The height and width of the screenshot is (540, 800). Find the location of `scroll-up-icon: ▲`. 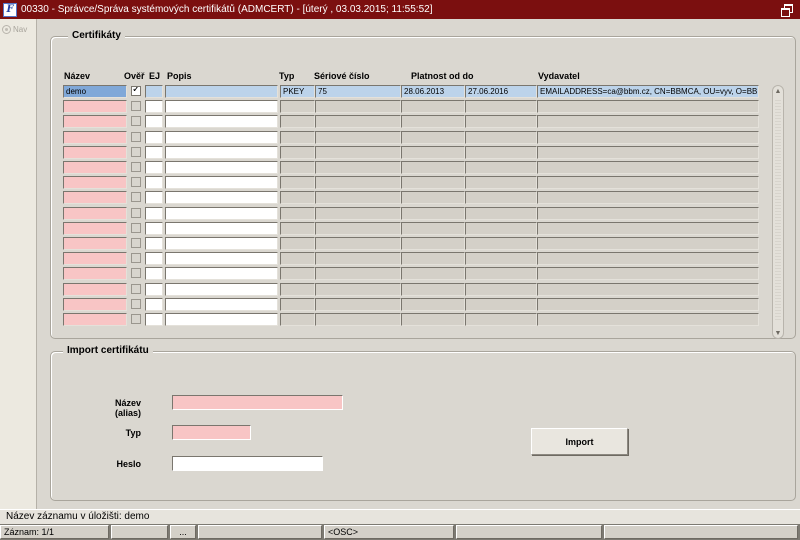

scroll-up-icon: ▲ is located at coordinates (778, 91).